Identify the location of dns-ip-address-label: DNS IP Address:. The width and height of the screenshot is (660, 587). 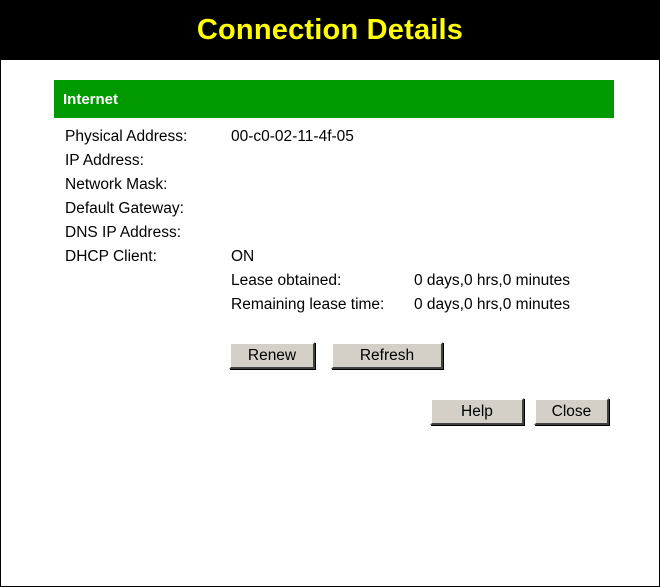
(123, 232).